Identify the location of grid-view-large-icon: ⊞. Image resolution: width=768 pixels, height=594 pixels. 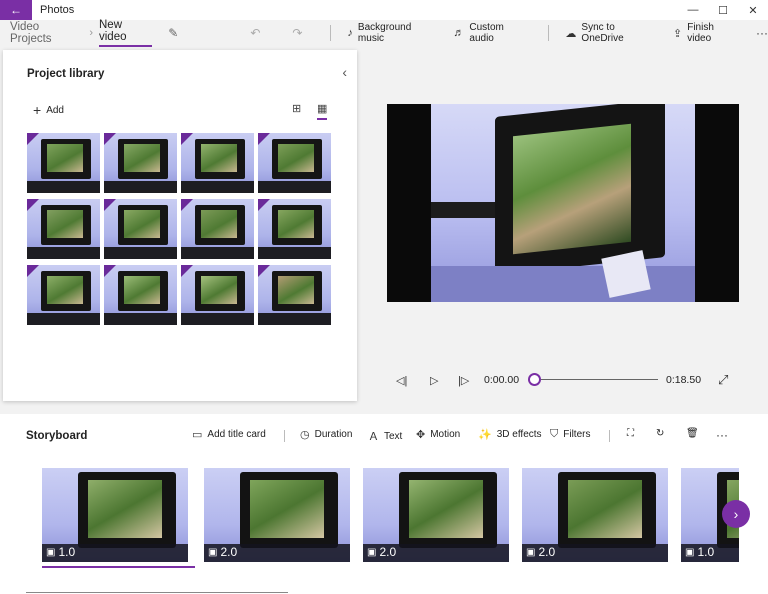
(296, 108).